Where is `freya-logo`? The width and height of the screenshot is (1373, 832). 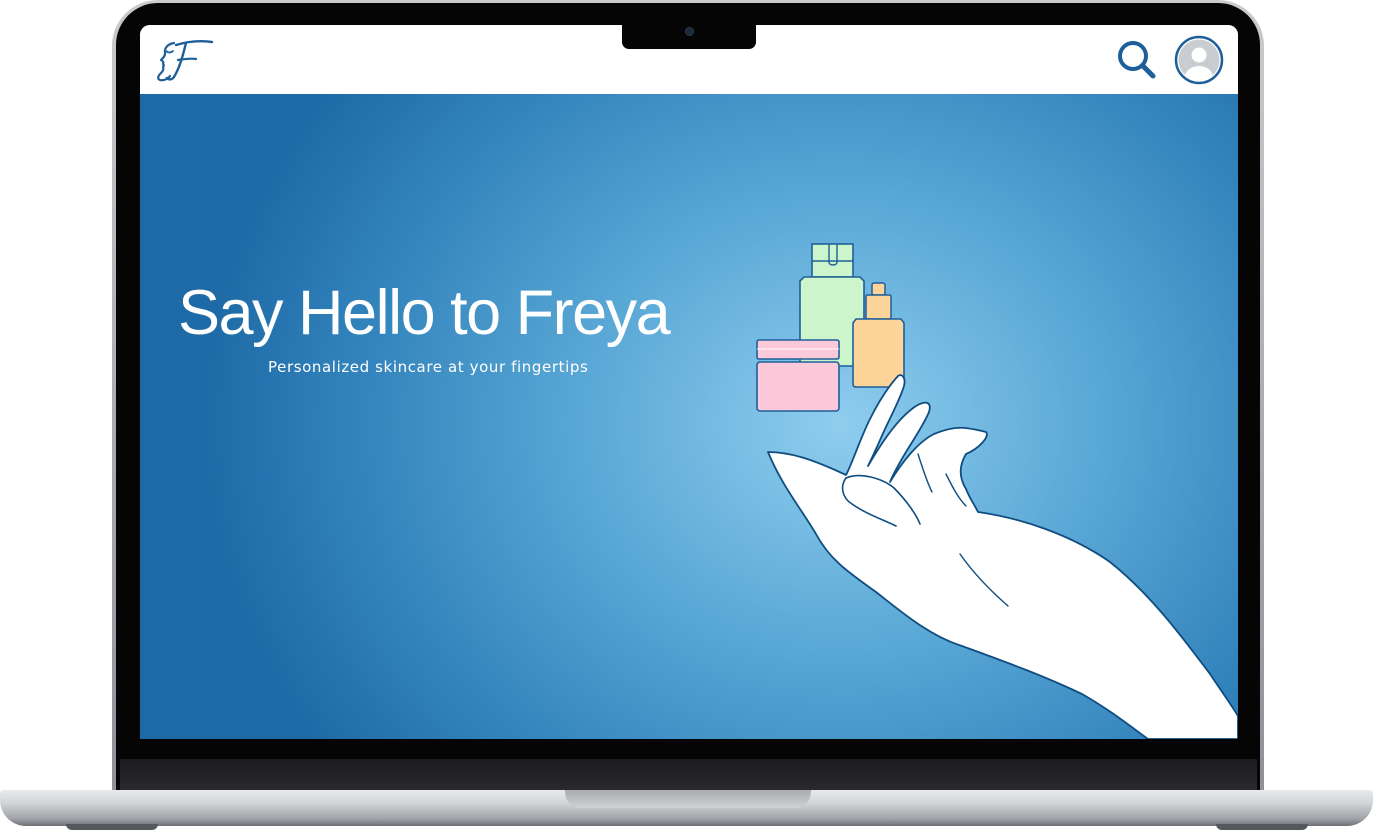
freya-logo is located at coordinates (184, 58).